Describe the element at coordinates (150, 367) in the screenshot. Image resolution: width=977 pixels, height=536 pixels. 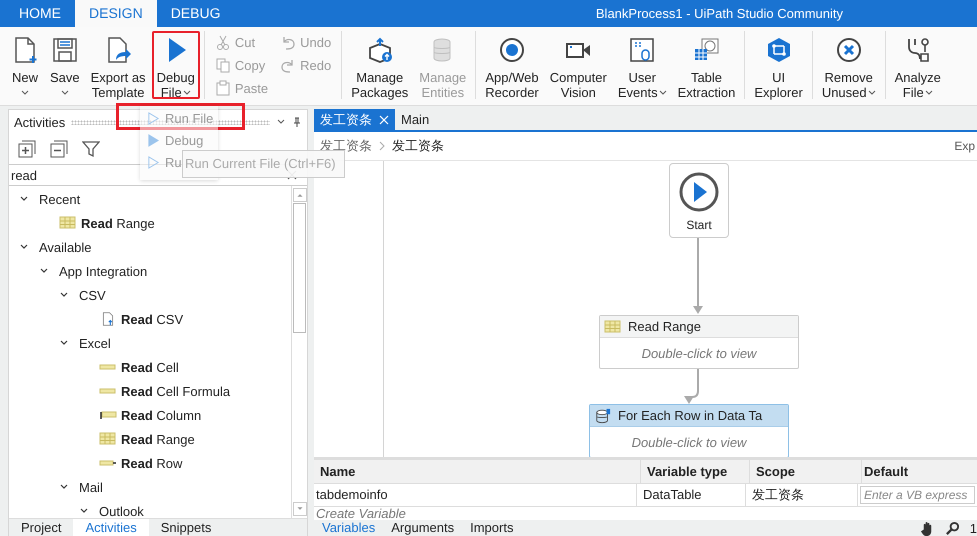
I see `activity-item: Read Cell` at that location.